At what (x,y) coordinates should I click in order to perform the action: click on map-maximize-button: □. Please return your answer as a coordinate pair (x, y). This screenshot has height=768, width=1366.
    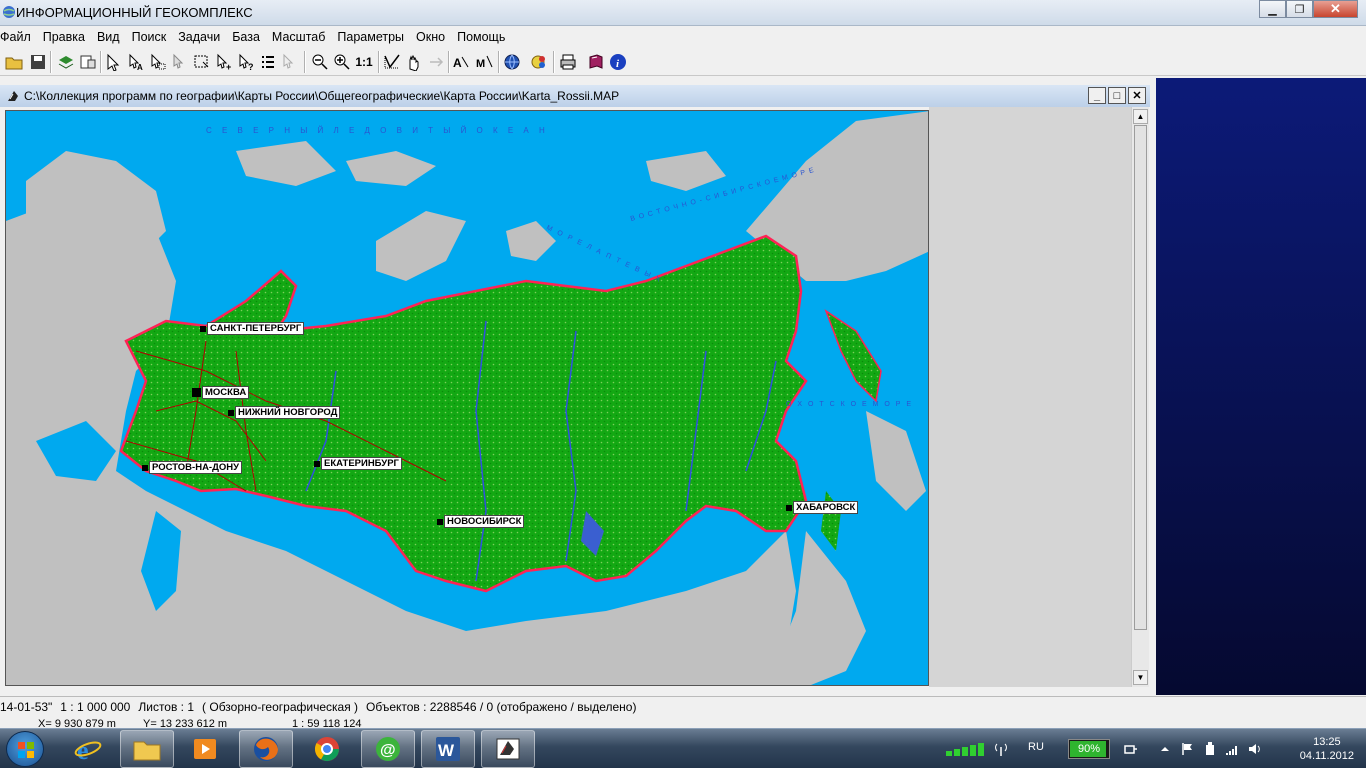
    Looking at the image, I should click on (1117, 95).